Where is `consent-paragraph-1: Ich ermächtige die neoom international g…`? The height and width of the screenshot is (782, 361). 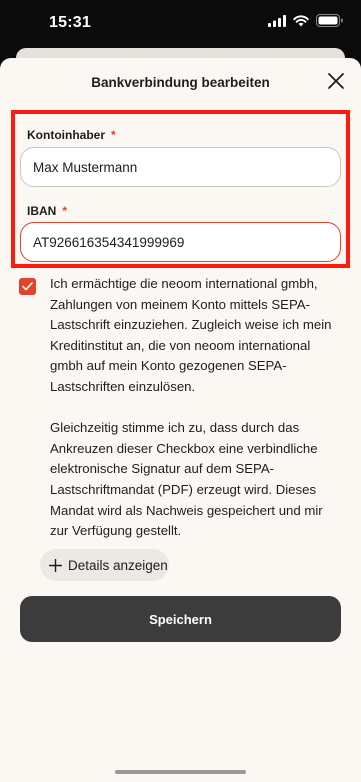
consent-paragraph-1: Ich ermächtige die neoom international g… is located at coordinates (191, 335).